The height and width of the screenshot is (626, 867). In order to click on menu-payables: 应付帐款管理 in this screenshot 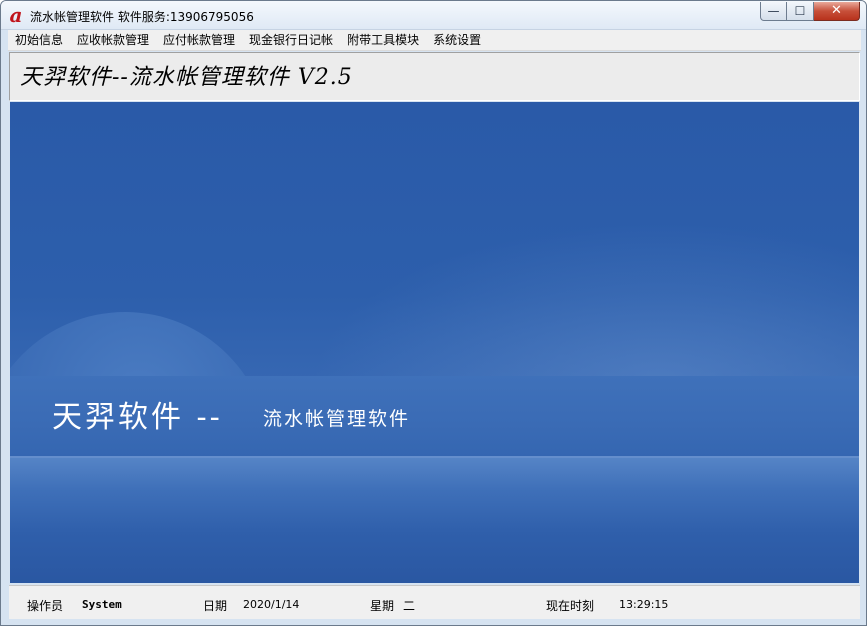, I will do `click(199, 40)`.